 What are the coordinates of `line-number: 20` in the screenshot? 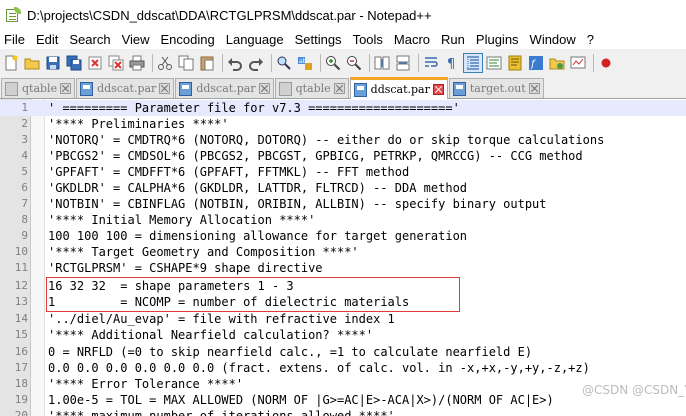 It's located at (21, 412).